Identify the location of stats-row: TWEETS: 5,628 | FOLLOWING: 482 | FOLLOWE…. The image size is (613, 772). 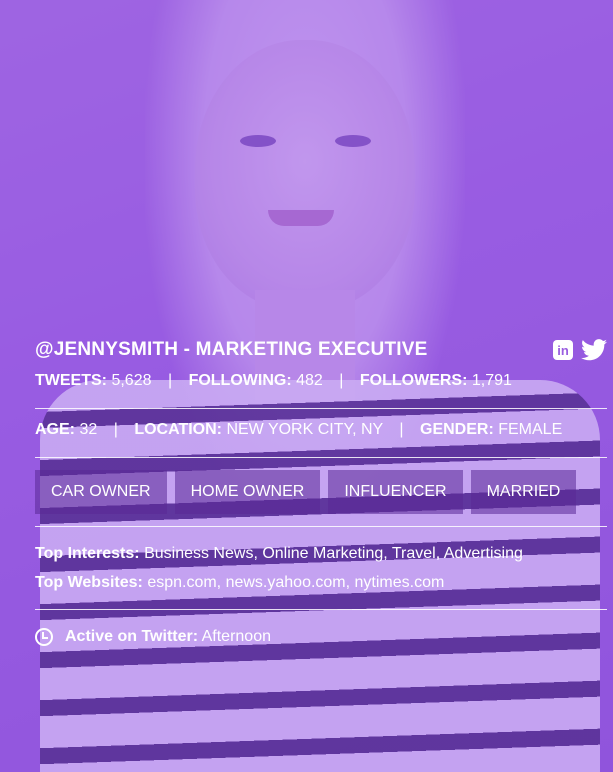
(321, 384).